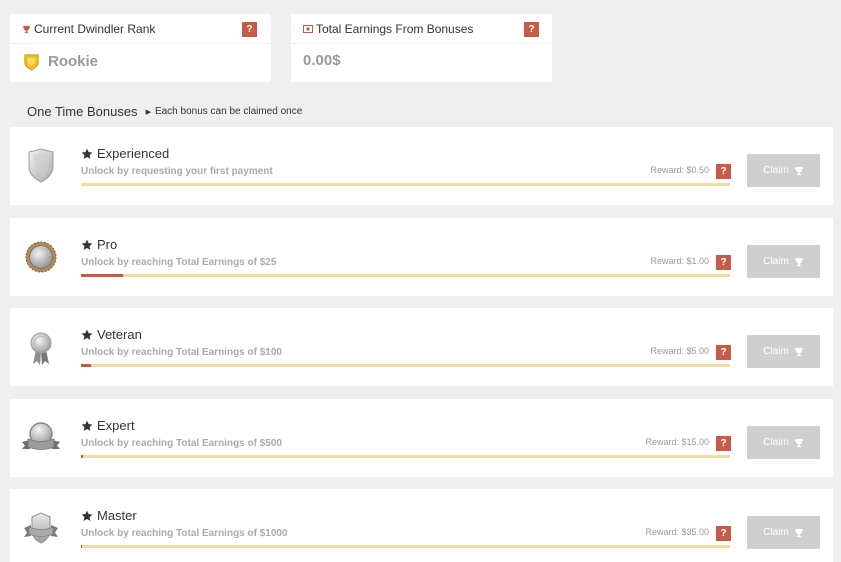  Describe the element at coordinates (177, 171) in the screenshot. I see `bonus-description: Unlock by requesting your first payment` at that location.